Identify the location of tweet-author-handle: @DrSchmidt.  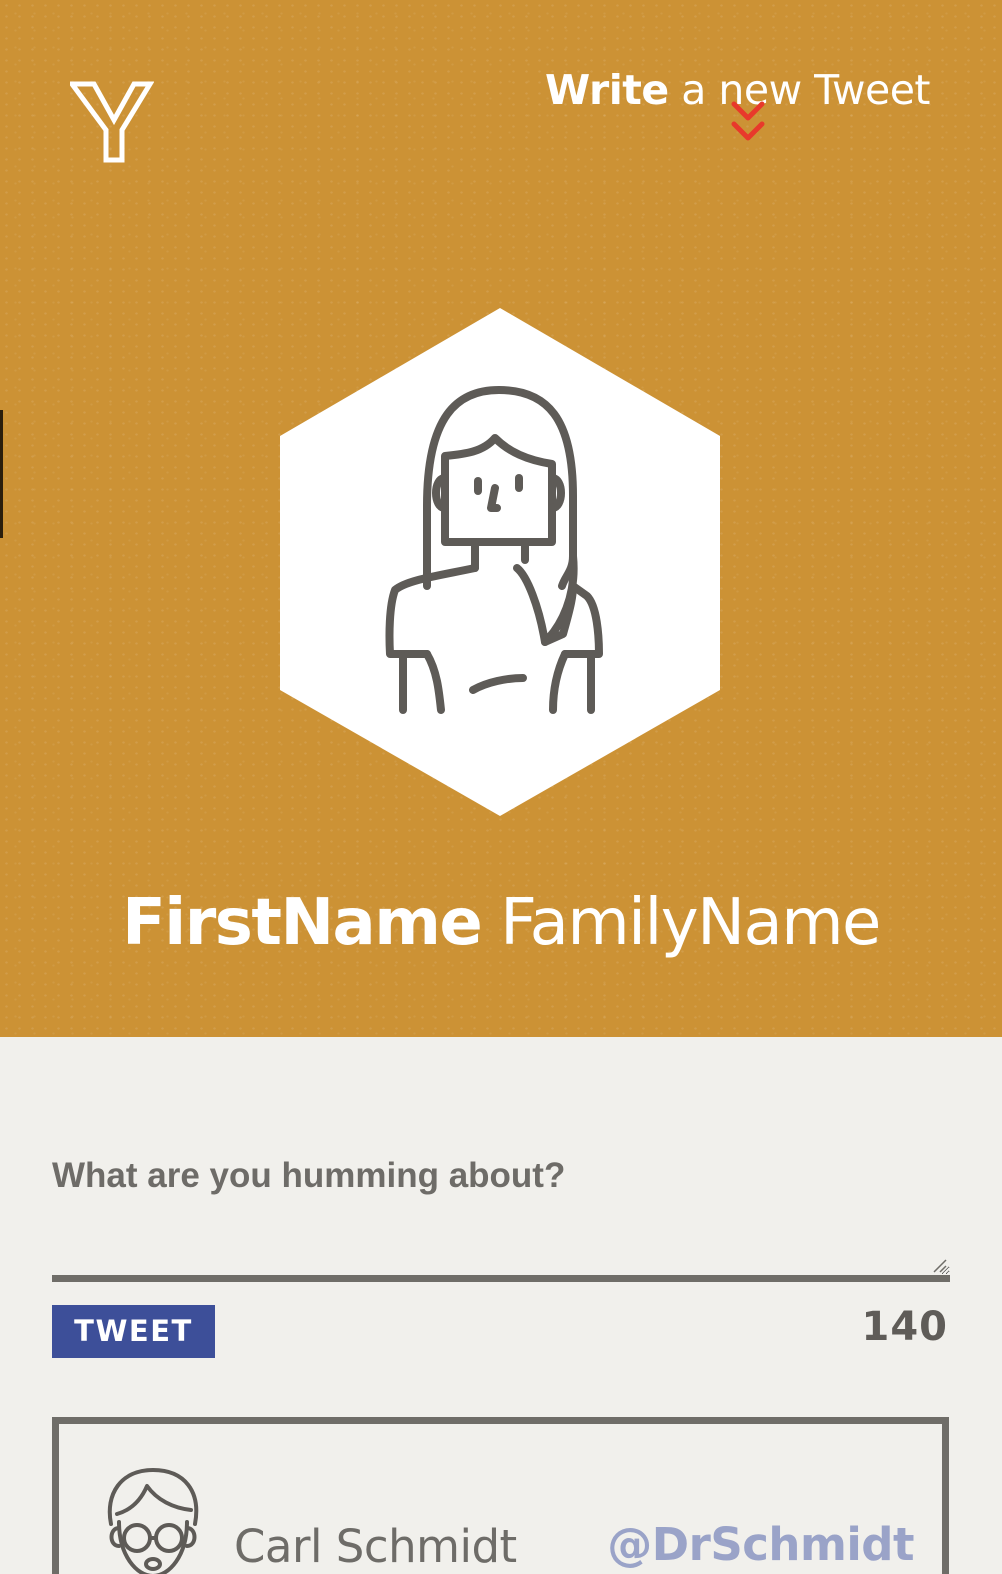
(760, 1544).